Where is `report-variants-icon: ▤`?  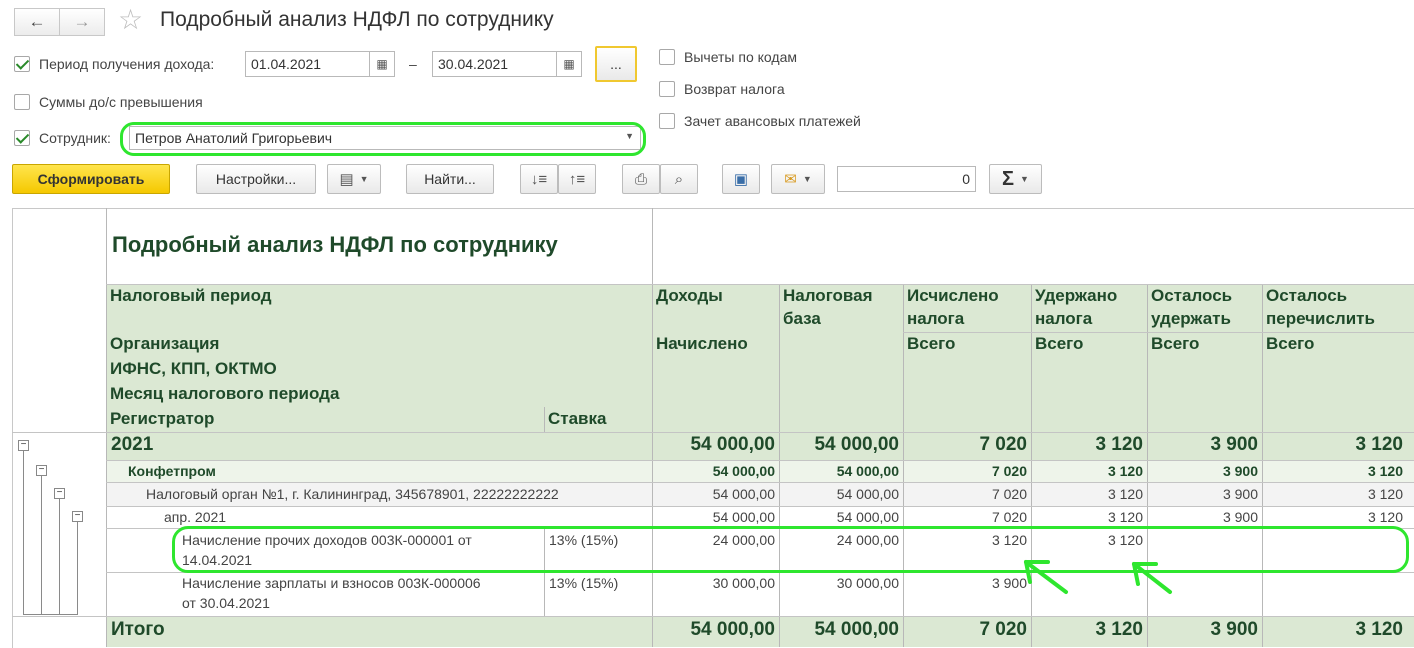 report-variants-icon: ▤ is located at coordinates (346, 179).